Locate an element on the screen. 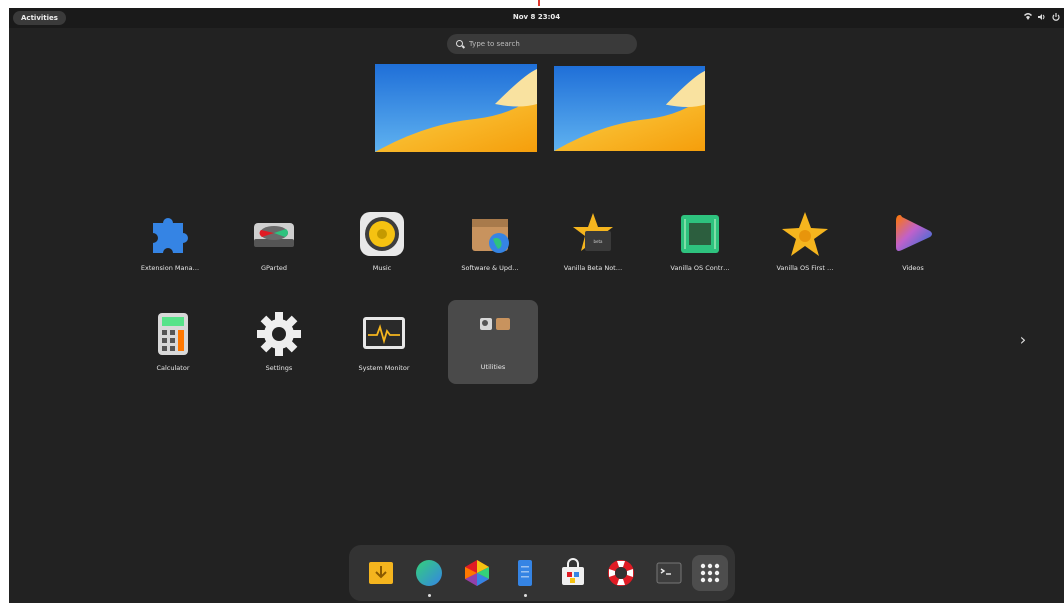 This screenshot has width=1064, height=603. phone-icon is located at coordinates (525, 573).